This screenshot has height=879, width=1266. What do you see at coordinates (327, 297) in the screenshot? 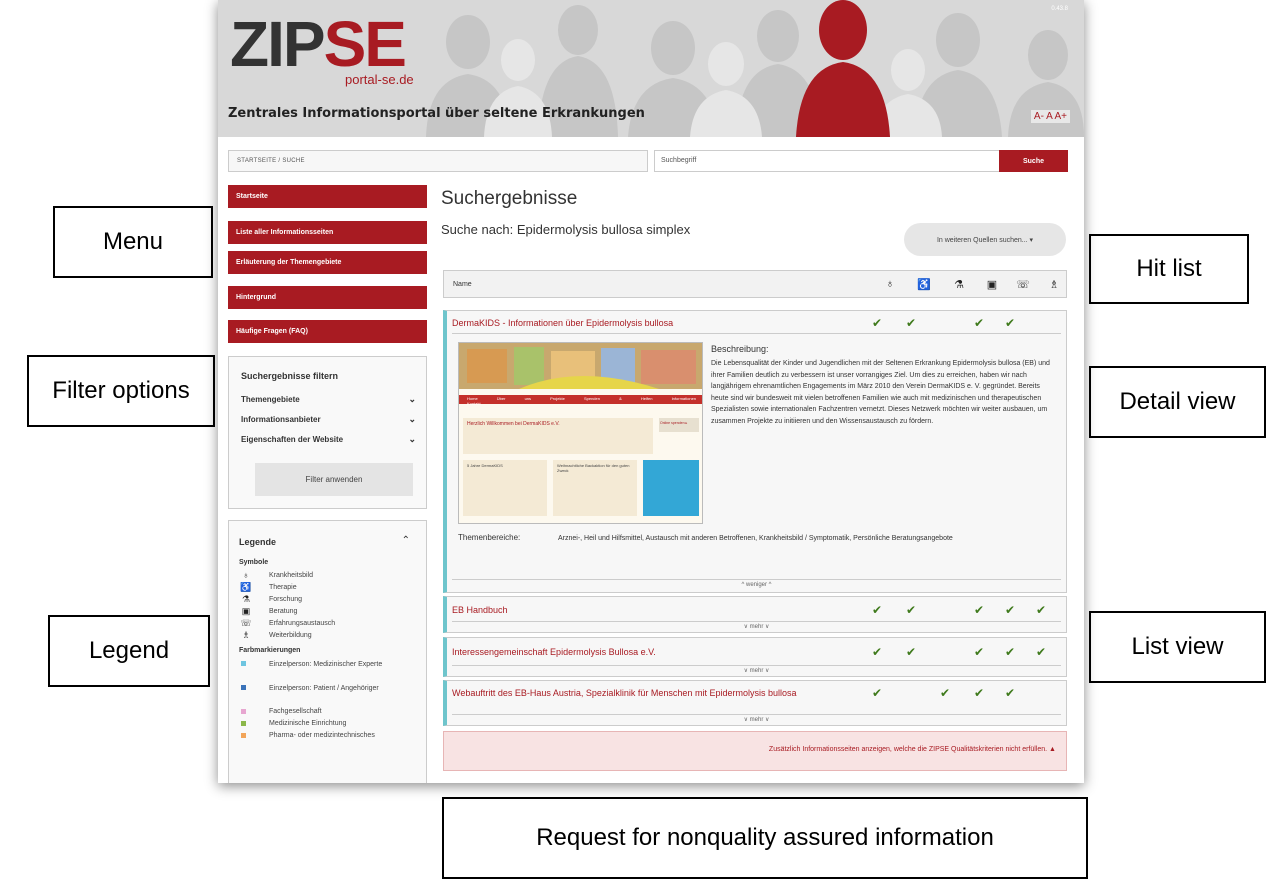
I see `menu-item-hintergrund: Hintergrund` at bounding box center [327, 297].